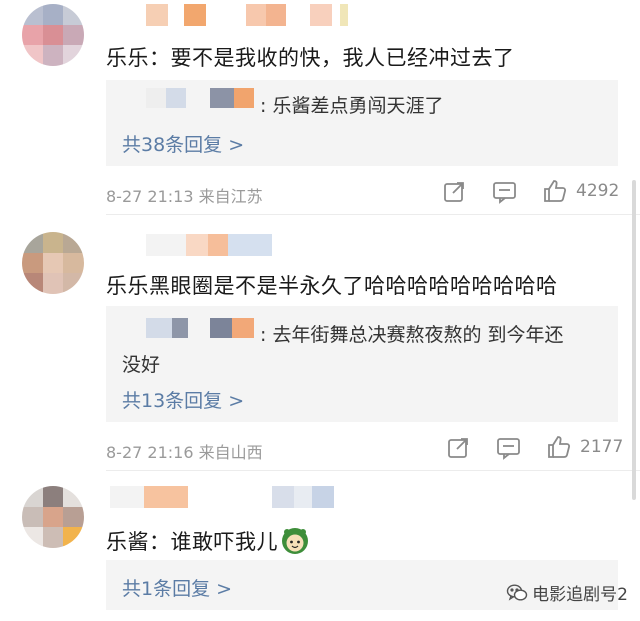 This screenshot has height=621, width=640. What do you see at coordinates (177, 587) in the screenshot?
I see `view-replies-link: 共1条回复 >` at bounding box center [177, 587].